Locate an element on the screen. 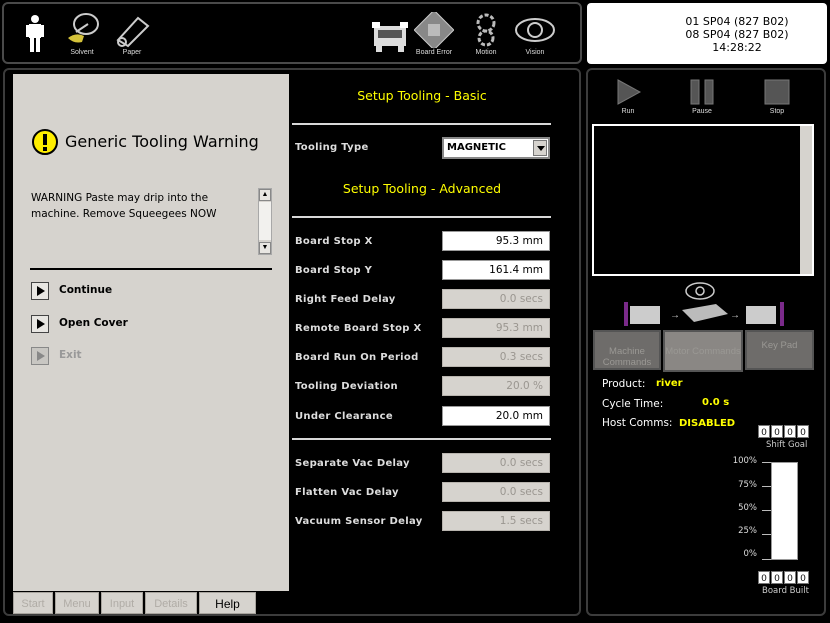  cycle-time-label: Cycle Time: is located at coordinates (633, 404).